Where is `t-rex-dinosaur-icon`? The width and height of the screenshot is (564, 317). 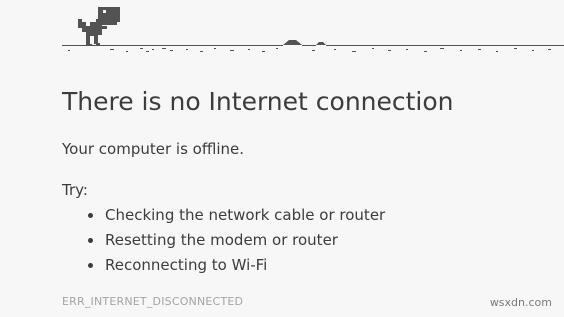
t-rex-dinosaur-icon is located at coordinates (99, 26).